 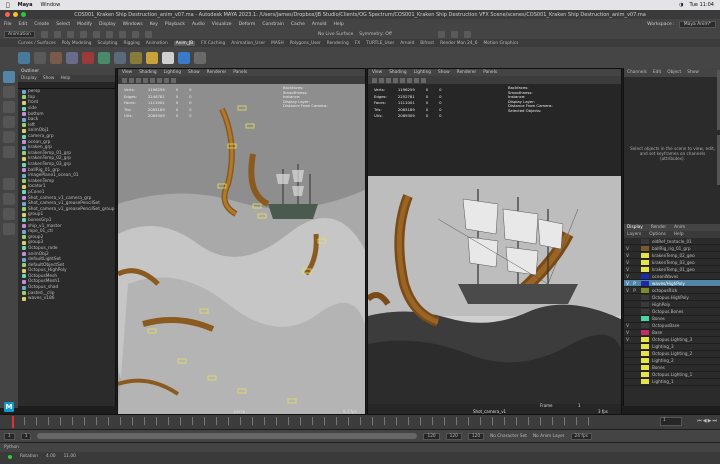 I want to click on menu-help: Help, so click(x=338, y=24).